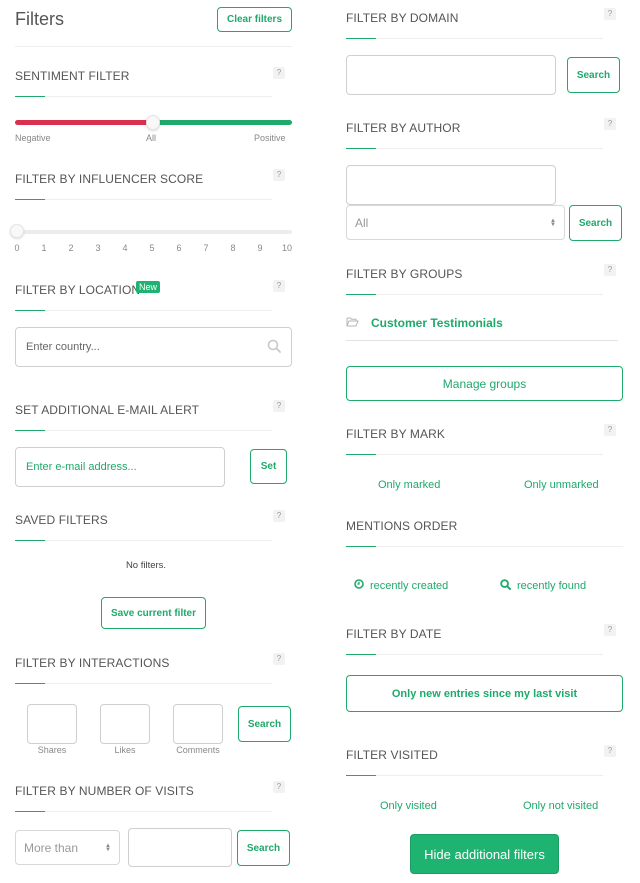 The height and width of the screenshot is (883, 640). I want to click on only-visited-link: Only visited, so click(408, 806).